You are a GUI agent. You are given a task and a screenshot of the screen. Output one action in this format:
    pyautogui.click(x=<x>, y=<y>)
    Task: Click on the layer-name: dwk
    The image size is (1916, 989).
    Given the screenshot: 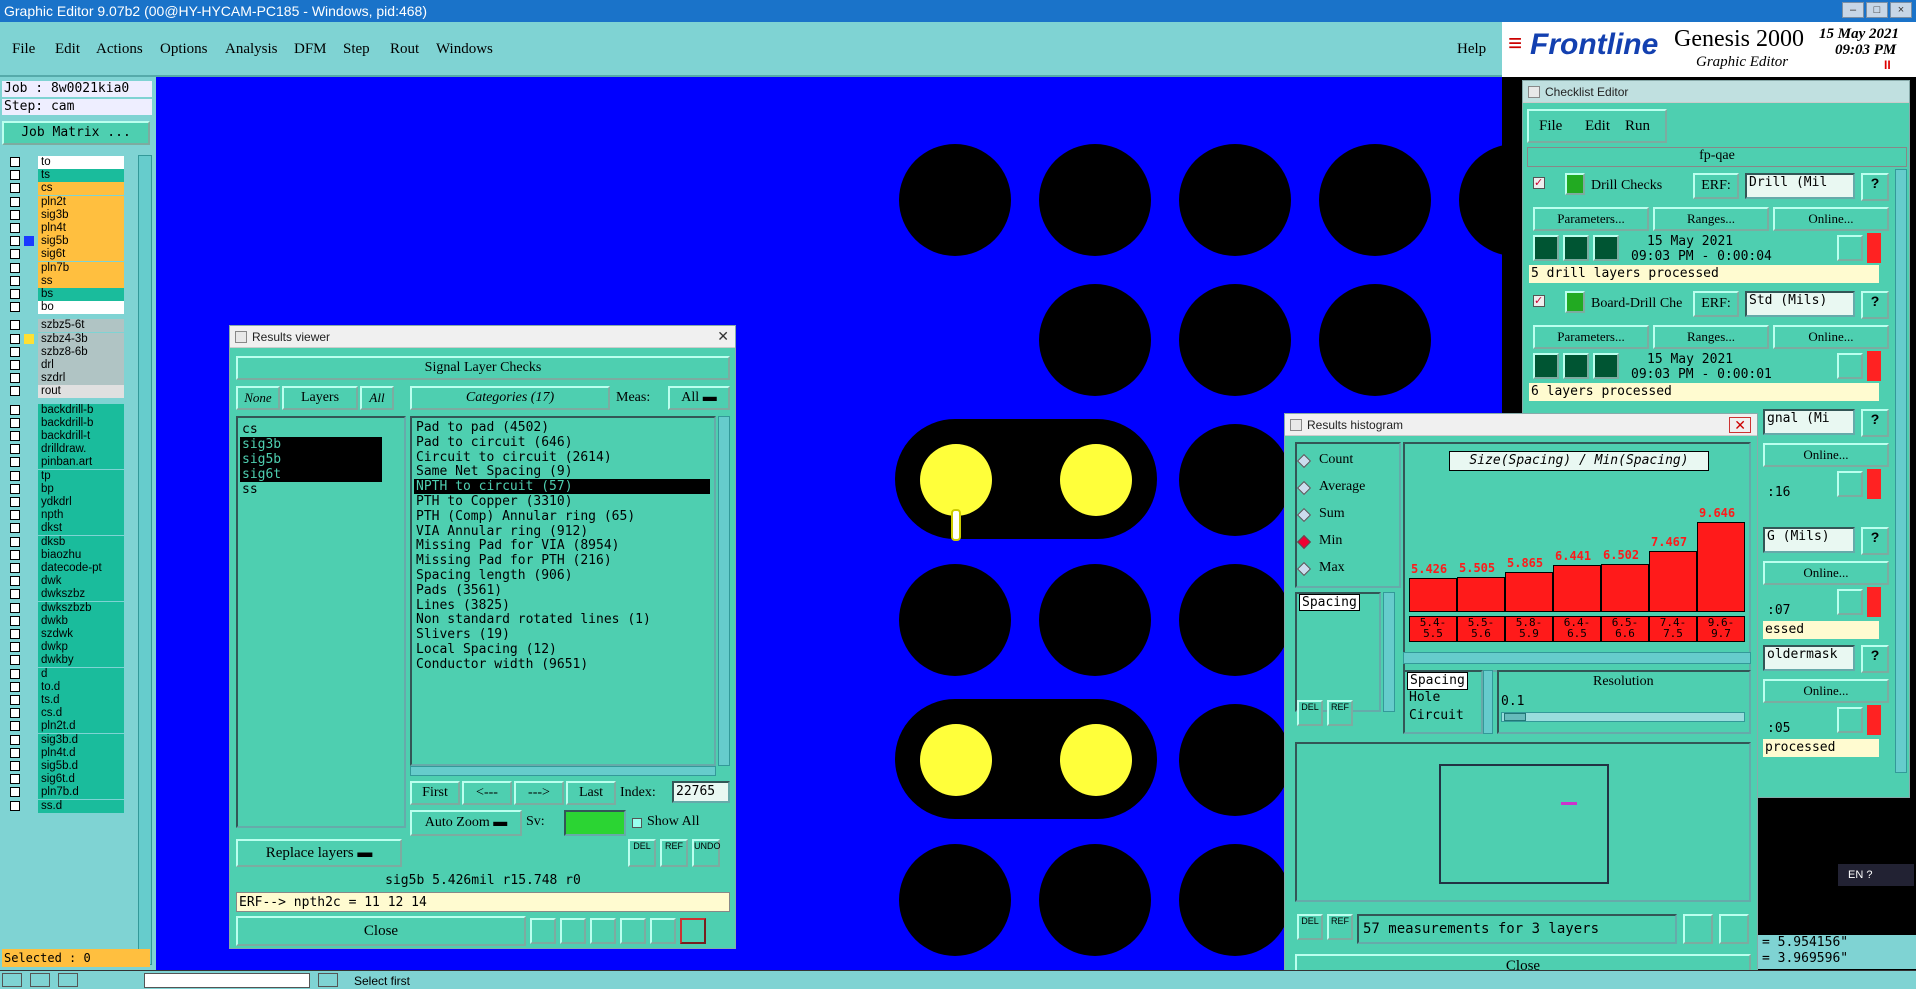 What is the action you would take?
    pyautogui.click(x=81, y=582)
    